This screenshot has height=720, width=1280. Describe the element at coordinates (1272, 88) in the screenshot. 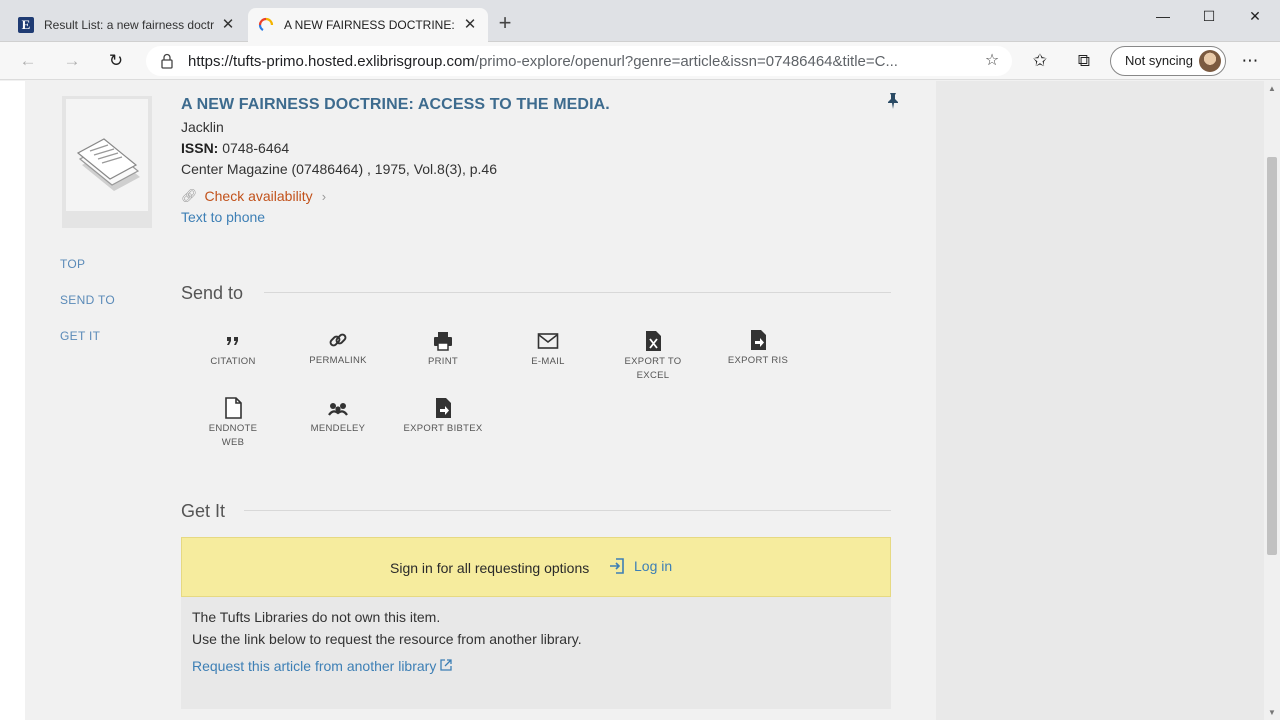

I see `scroll-up-icon: ▲` at that location.